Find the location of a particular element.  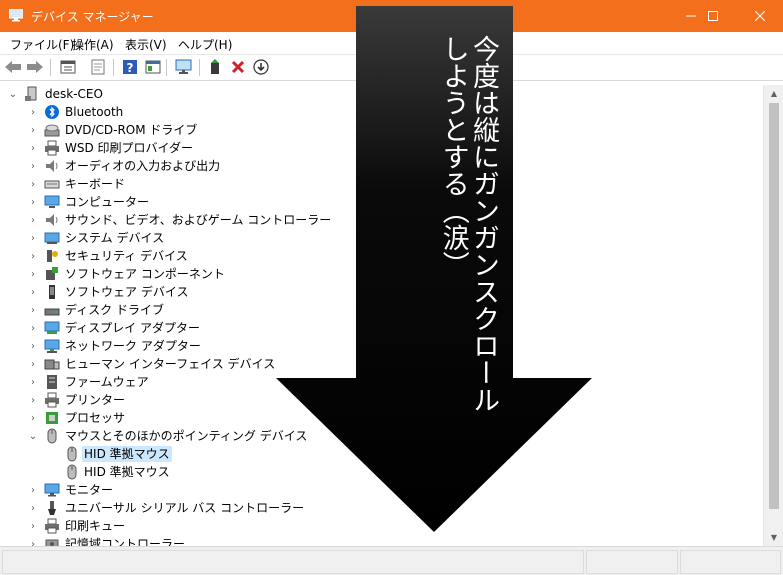

view-icon is located at coordinates (153, 67).